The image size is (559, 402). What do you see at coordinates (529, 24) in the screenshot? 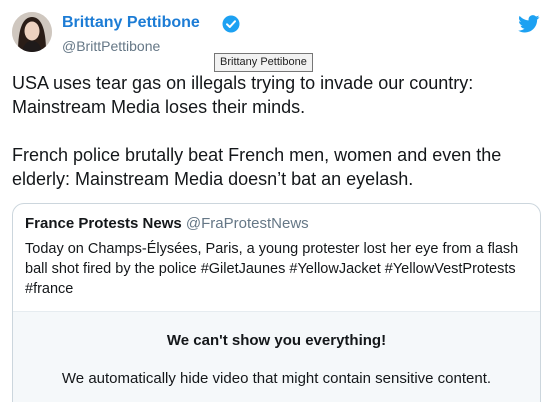
I see `twitter-bird-icon` at bounding box center [529, 24].